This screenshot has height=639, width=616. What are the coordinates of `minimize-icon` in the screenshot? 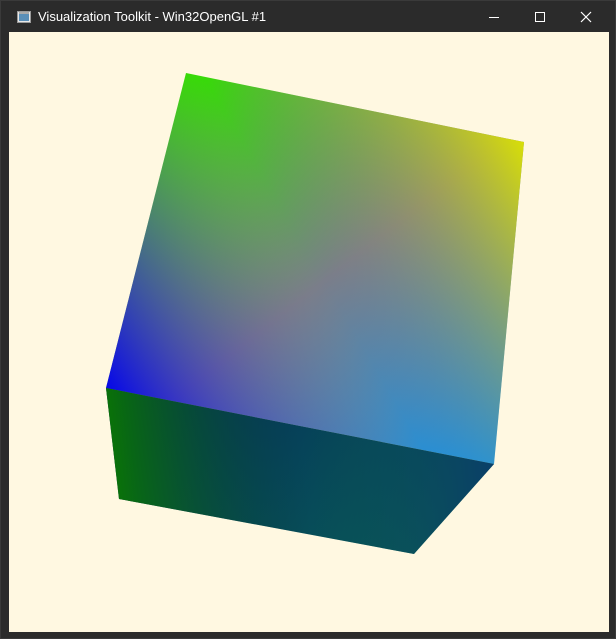 It's located at (494, 17).